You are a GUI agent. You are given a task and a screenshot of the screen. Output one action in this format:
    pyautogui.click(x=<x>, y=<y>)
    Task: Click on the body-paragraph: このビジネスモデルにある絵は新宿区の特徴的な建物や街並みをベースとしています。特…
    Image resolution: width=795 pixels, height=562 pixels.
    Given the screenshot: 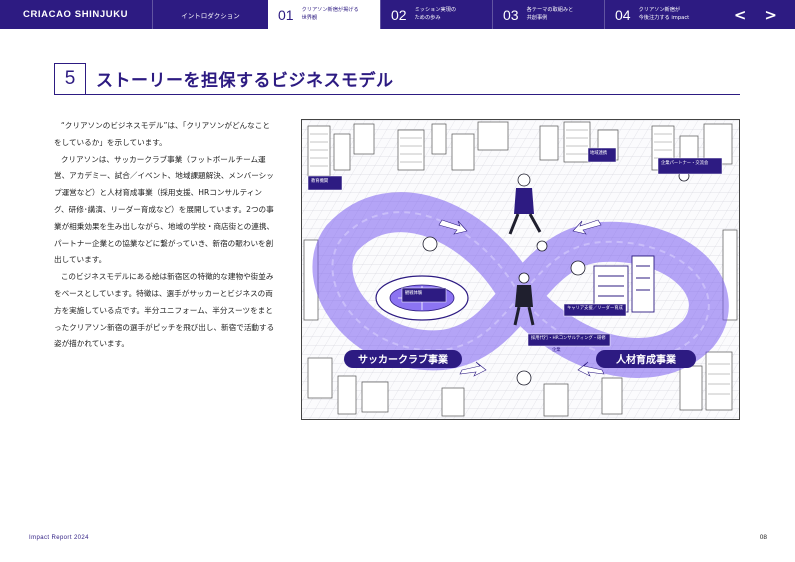 What is the action you would take?
    pyautogui.click(x=164, y=310)
    